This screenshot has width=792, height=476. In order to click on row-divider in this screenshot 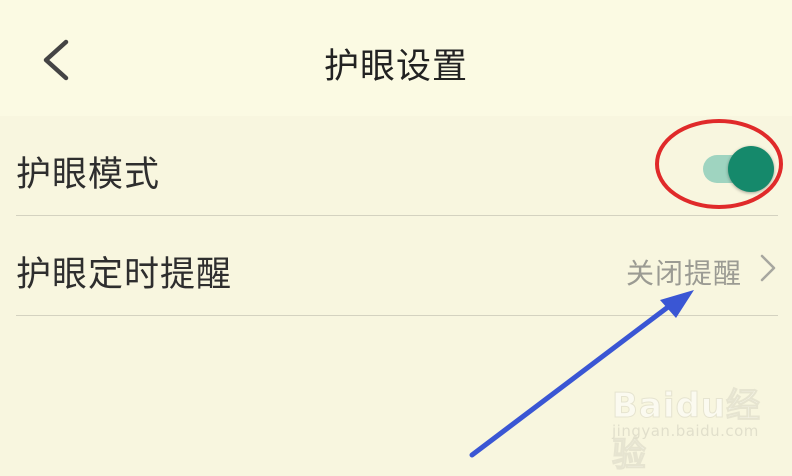, I will do `click(397, 315)`.